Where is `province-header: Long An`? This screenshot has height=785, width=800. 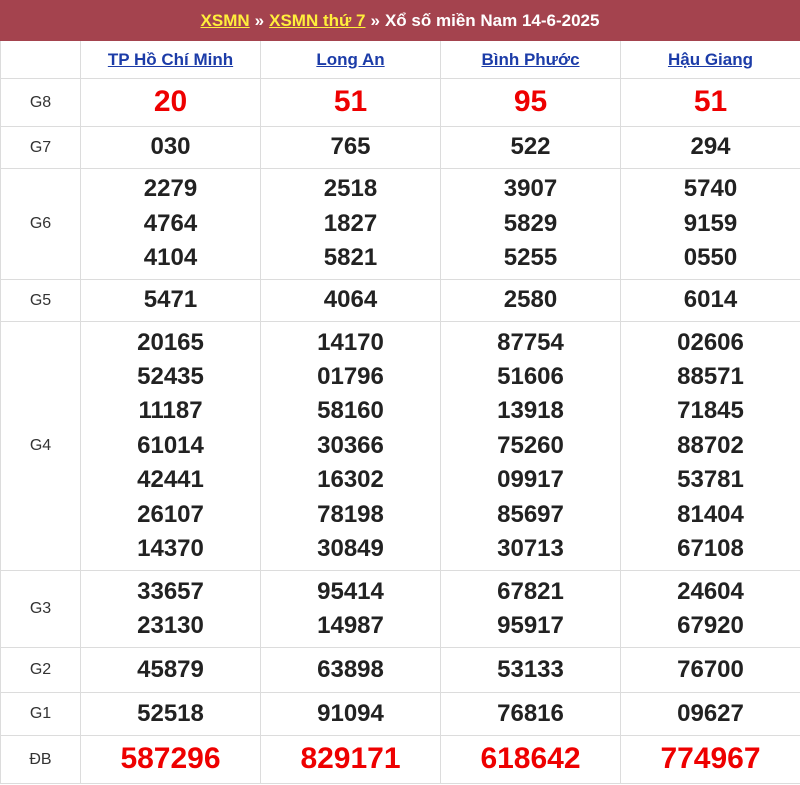
province-header: Long An is located at coordinates (350, 60).